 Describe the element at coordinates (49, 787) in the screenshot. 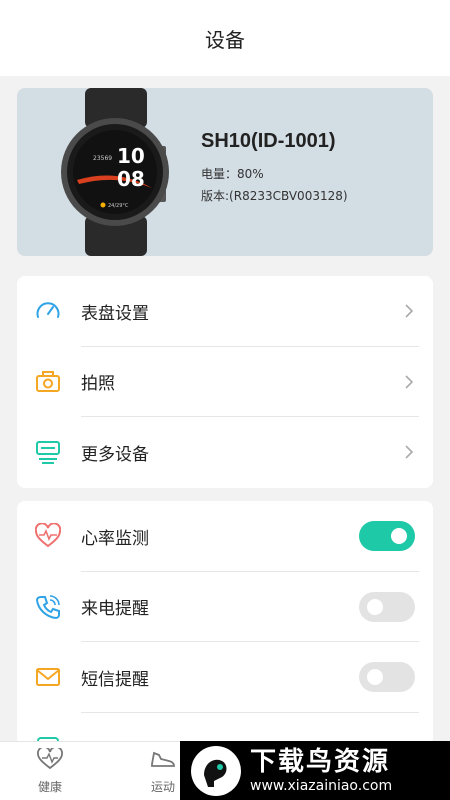

I see `tab-label: 健康` at that location.